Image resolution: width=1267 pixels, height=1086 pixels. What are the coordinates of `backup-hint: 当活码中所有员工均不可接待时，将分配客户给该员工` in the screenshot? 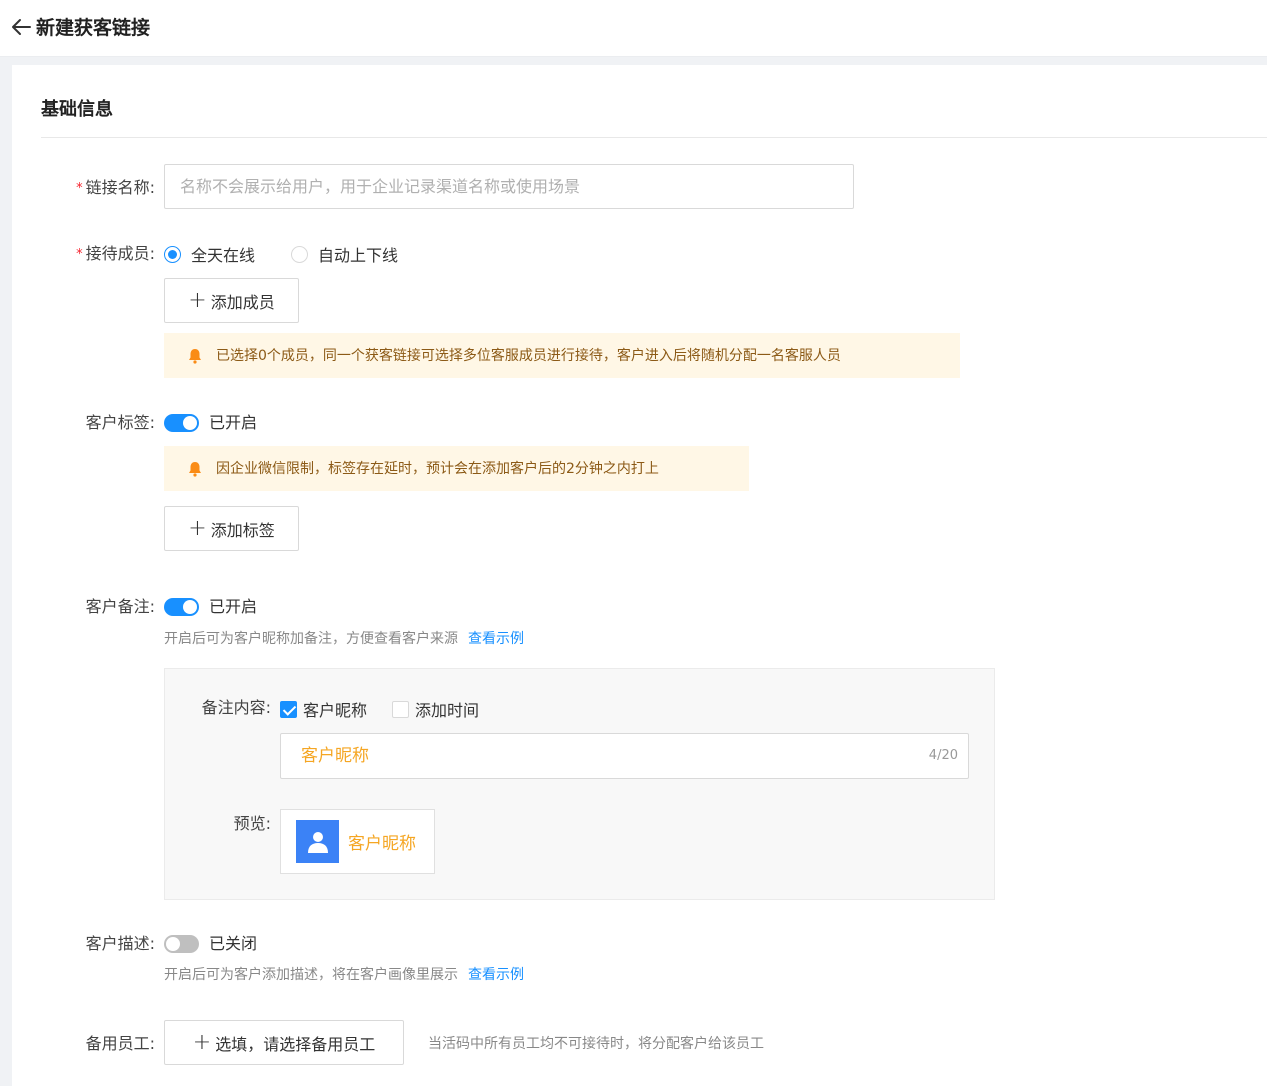 It's located at (596, 1044).